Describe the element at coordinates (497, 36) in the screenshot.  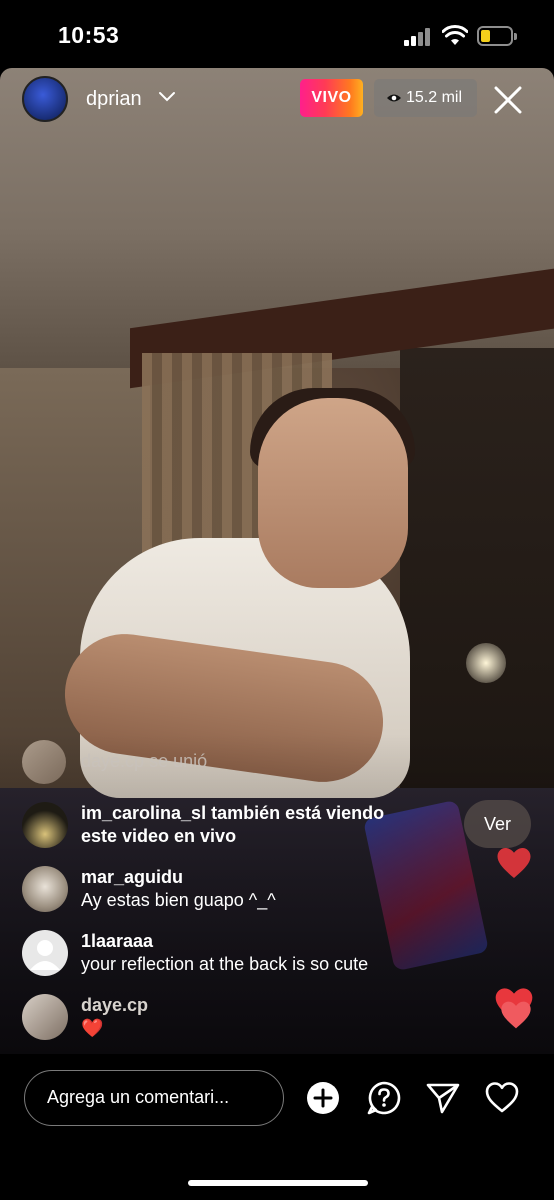
I see `battery-icon` at that location.